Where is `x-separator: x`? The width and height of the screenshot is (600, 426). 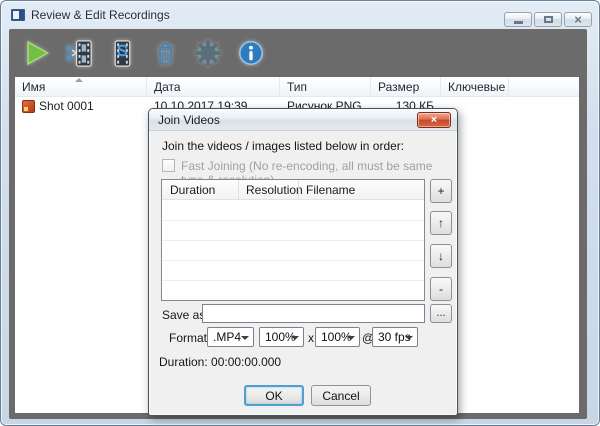
x-separator: x is located at coordinates (311, 338).